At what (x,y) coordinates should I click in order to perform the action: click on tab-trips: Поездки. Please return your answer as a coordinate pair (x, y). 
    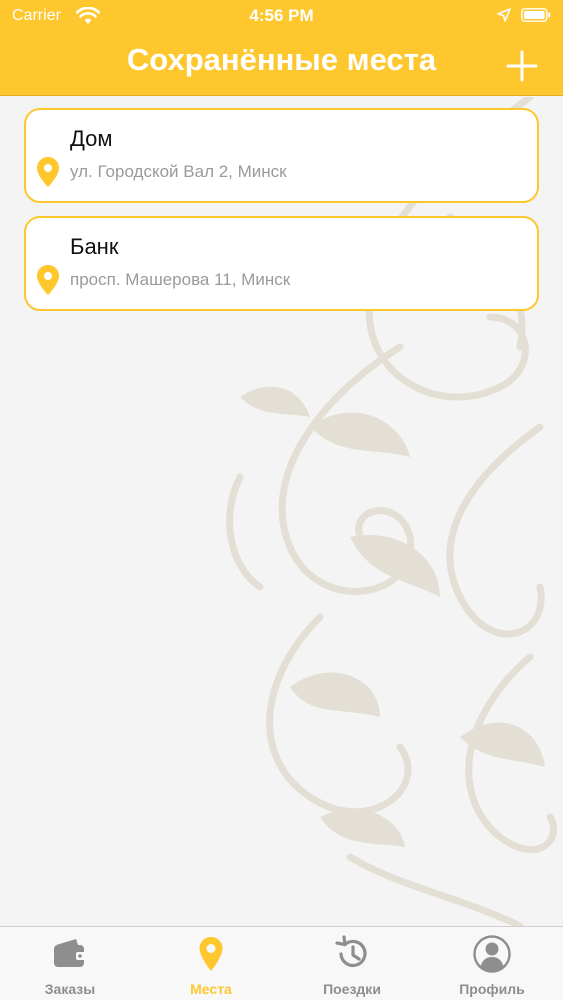
    Looking at the image, I should click on (352, 963).